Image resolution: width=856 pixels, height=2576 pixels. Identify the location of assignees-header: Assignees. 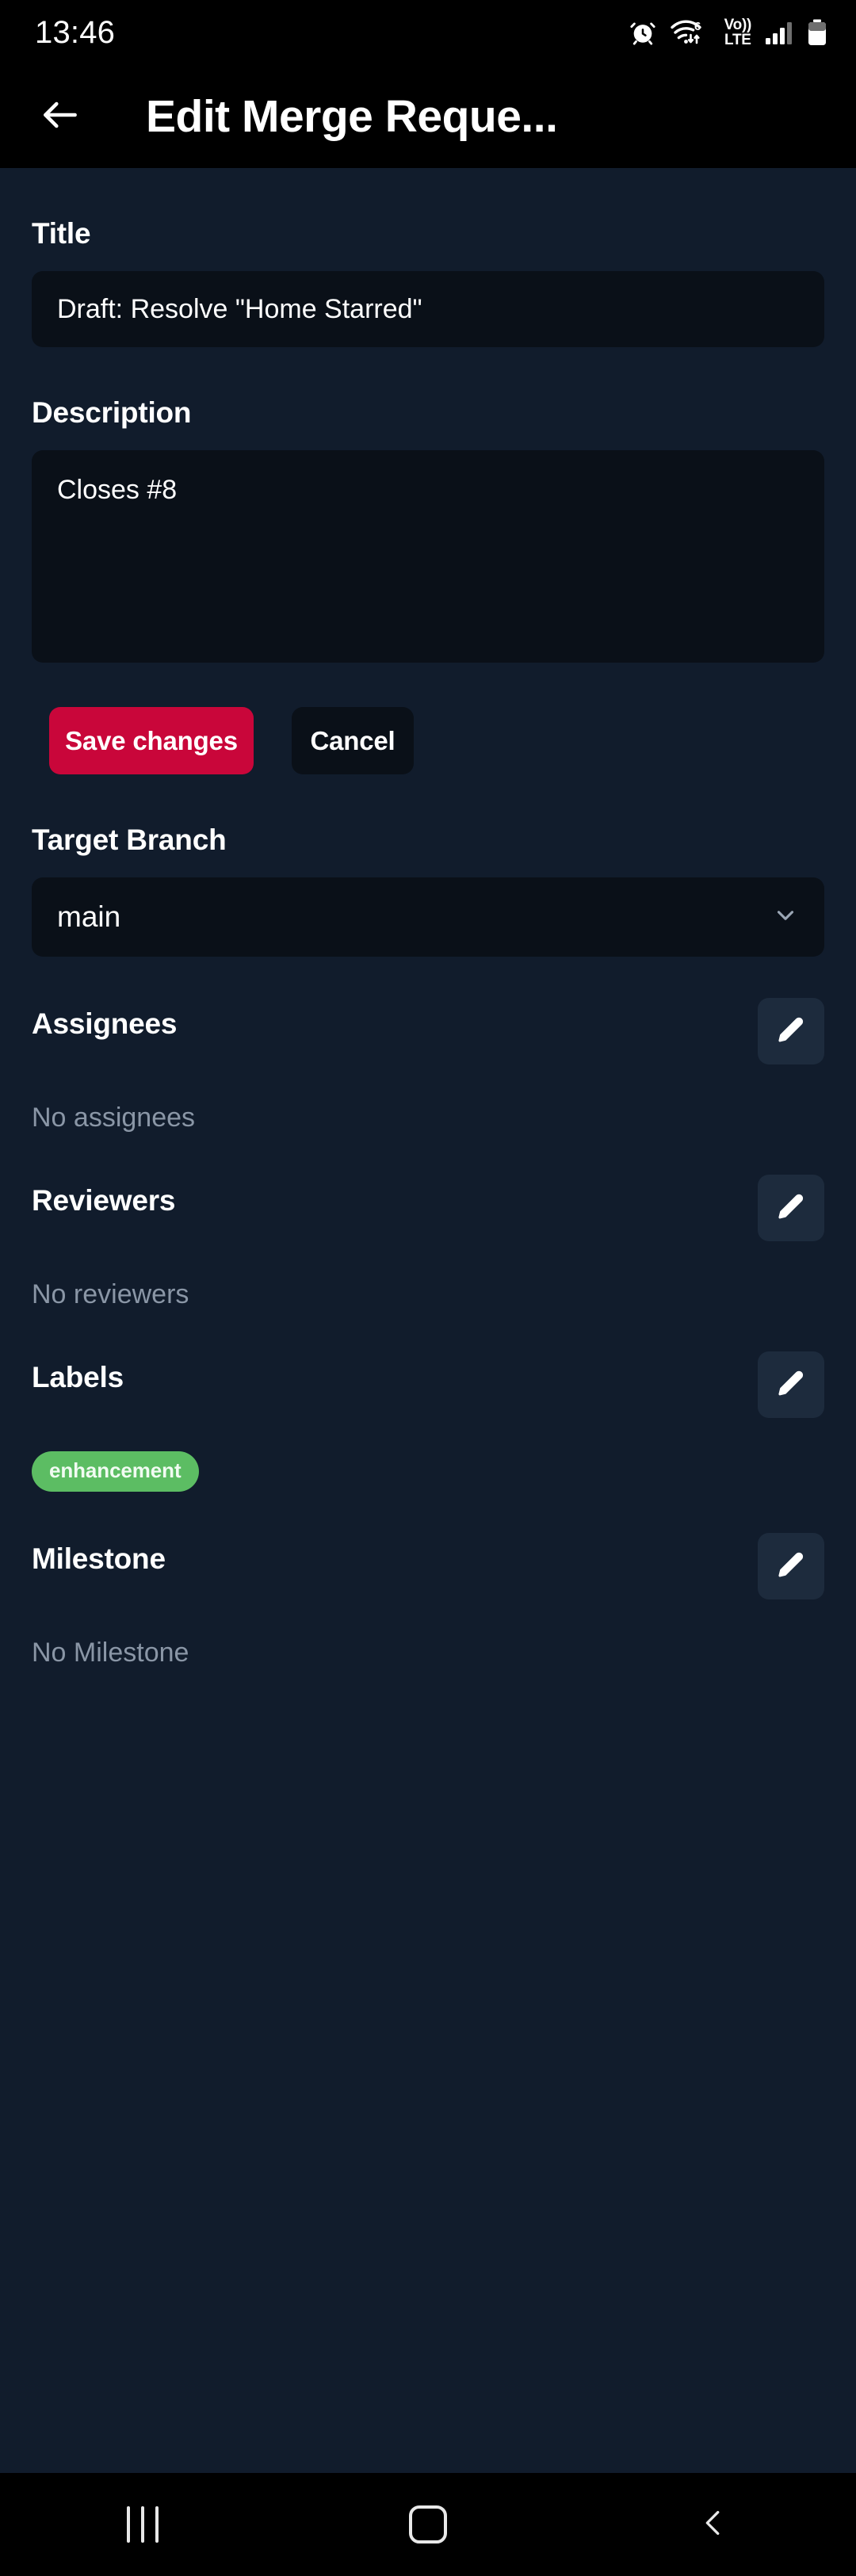
(428, 1031).